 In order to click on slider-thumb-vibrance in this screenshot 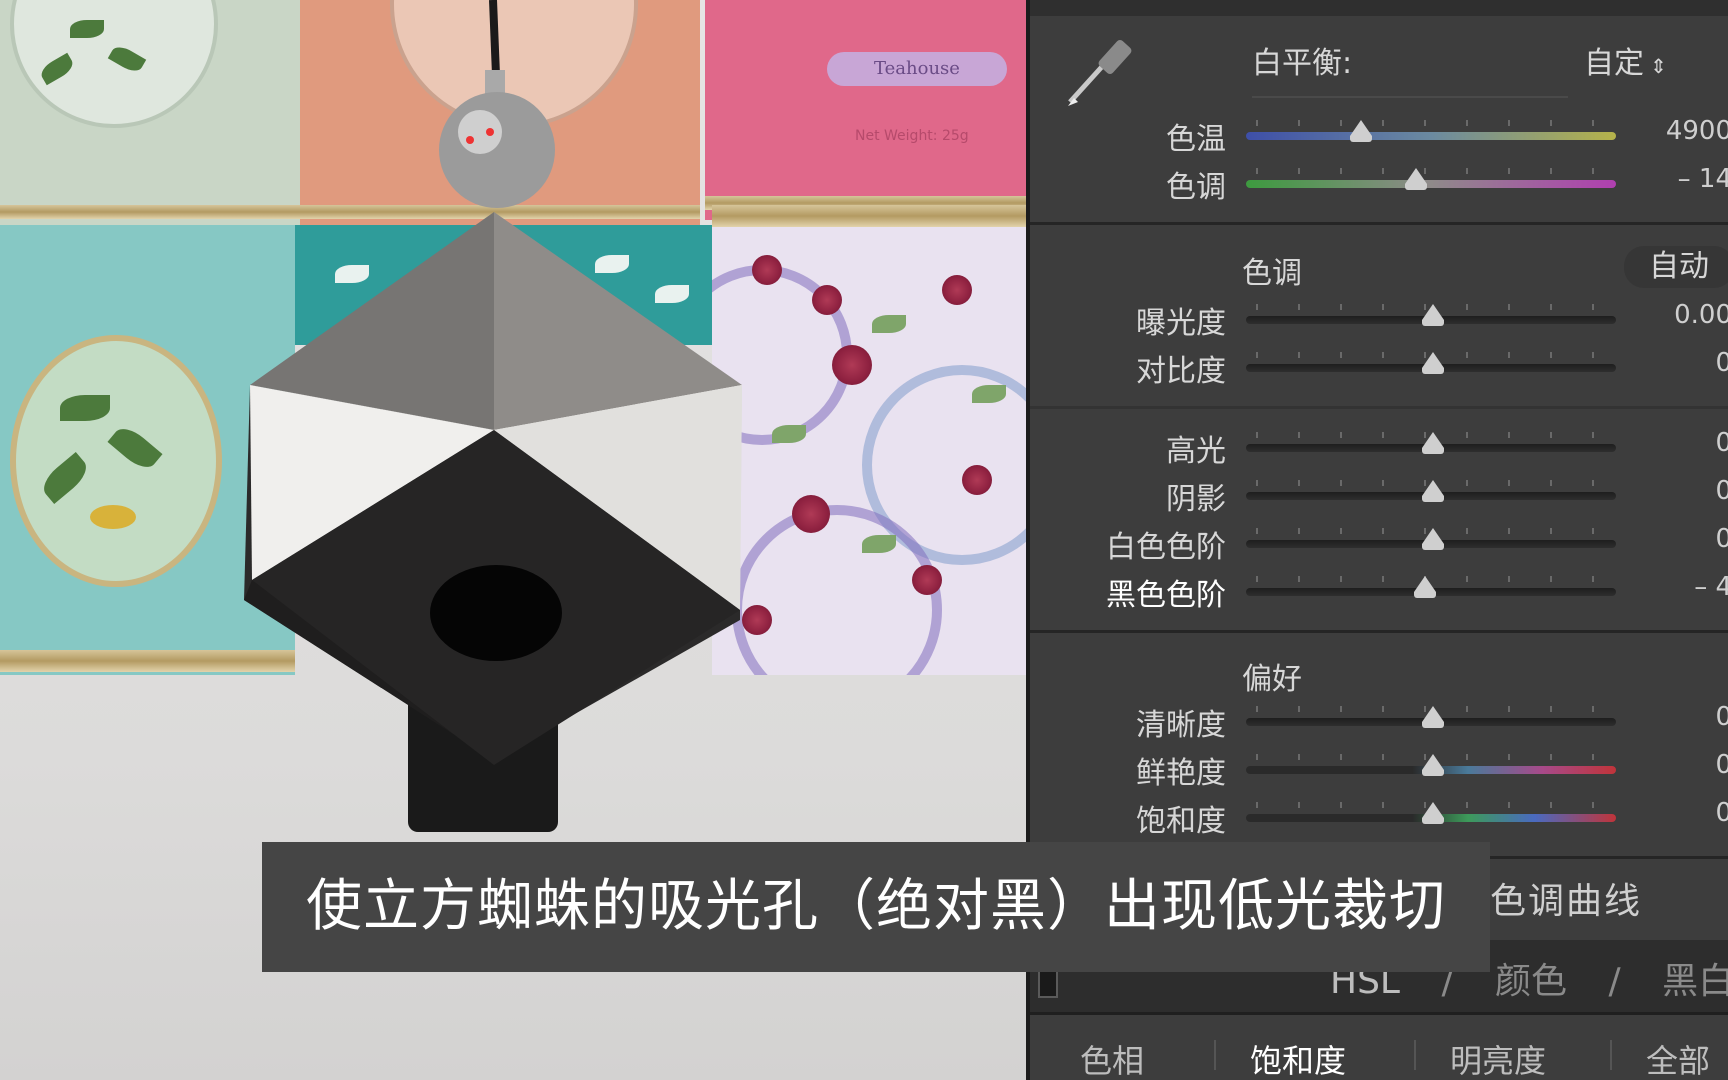, I will do `click(1432, 765)`.